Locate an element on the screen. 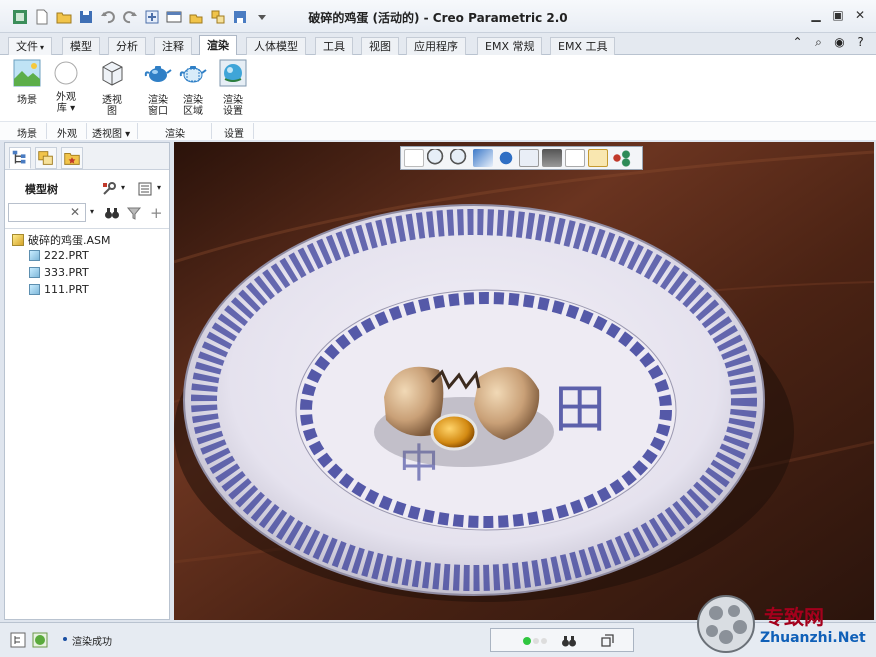  group-settings: 设置 is located at coordinates (234, 132).